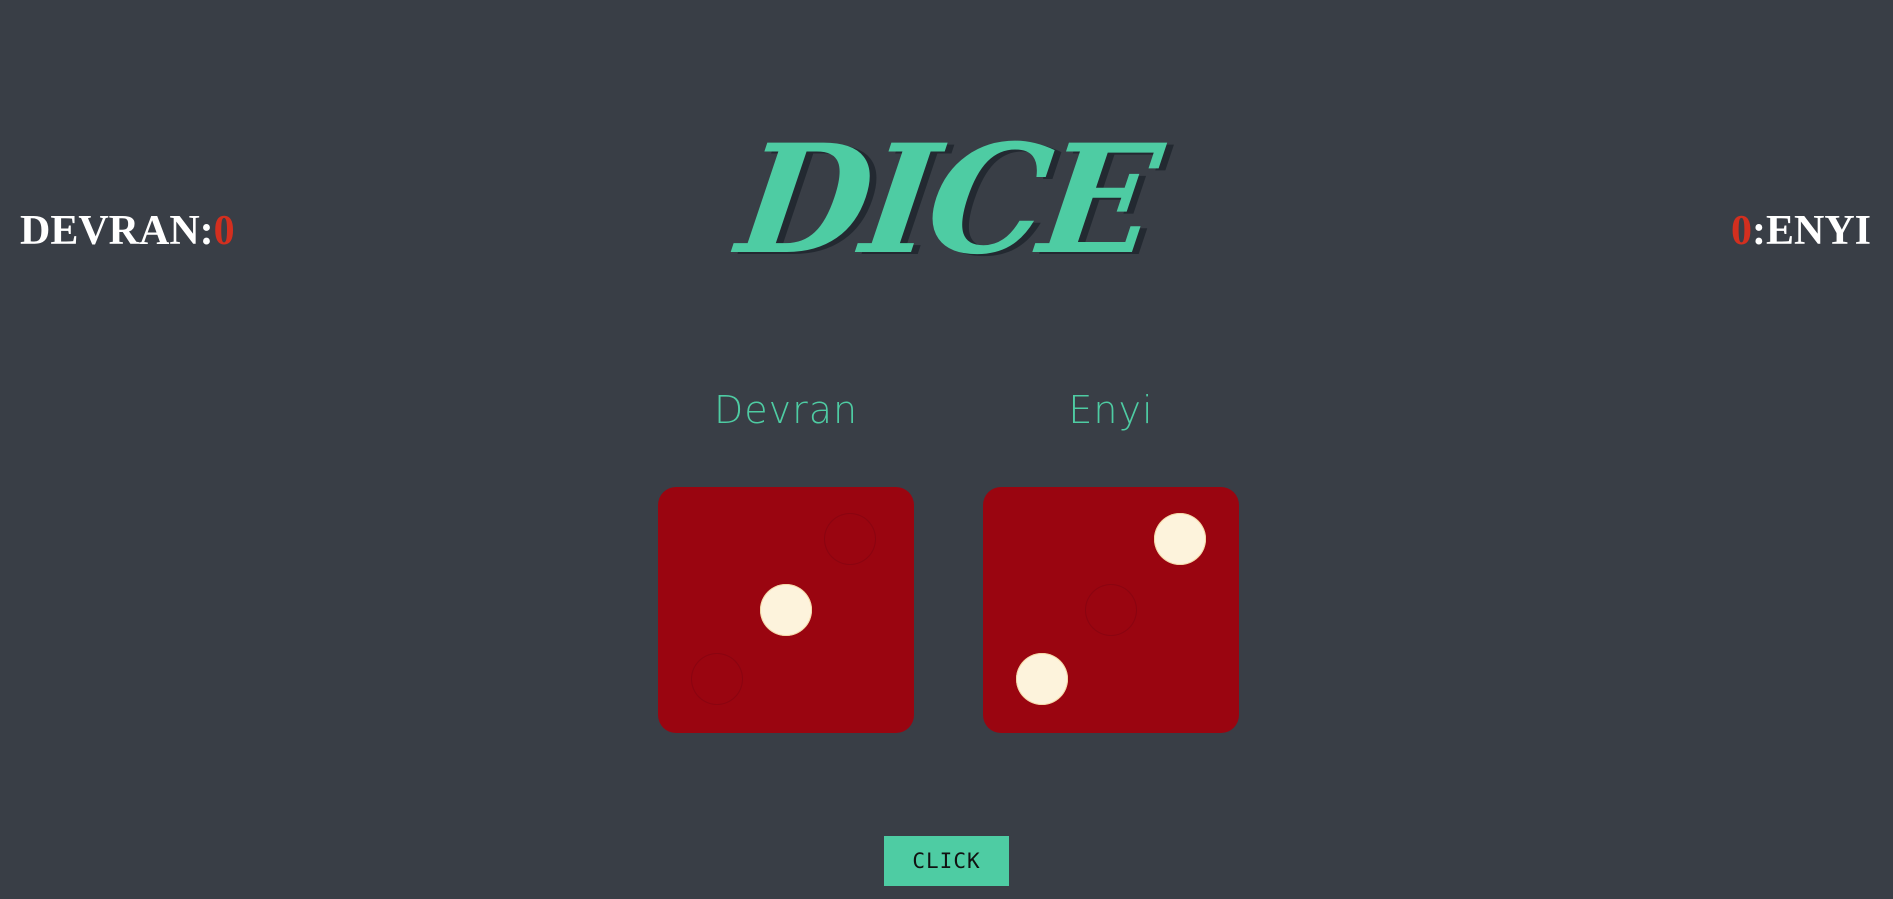  What do you see at coordinates (946, 861) in the screenshot?
I see `roll-dice-button: CLICK` at bounding box center [946, 861].